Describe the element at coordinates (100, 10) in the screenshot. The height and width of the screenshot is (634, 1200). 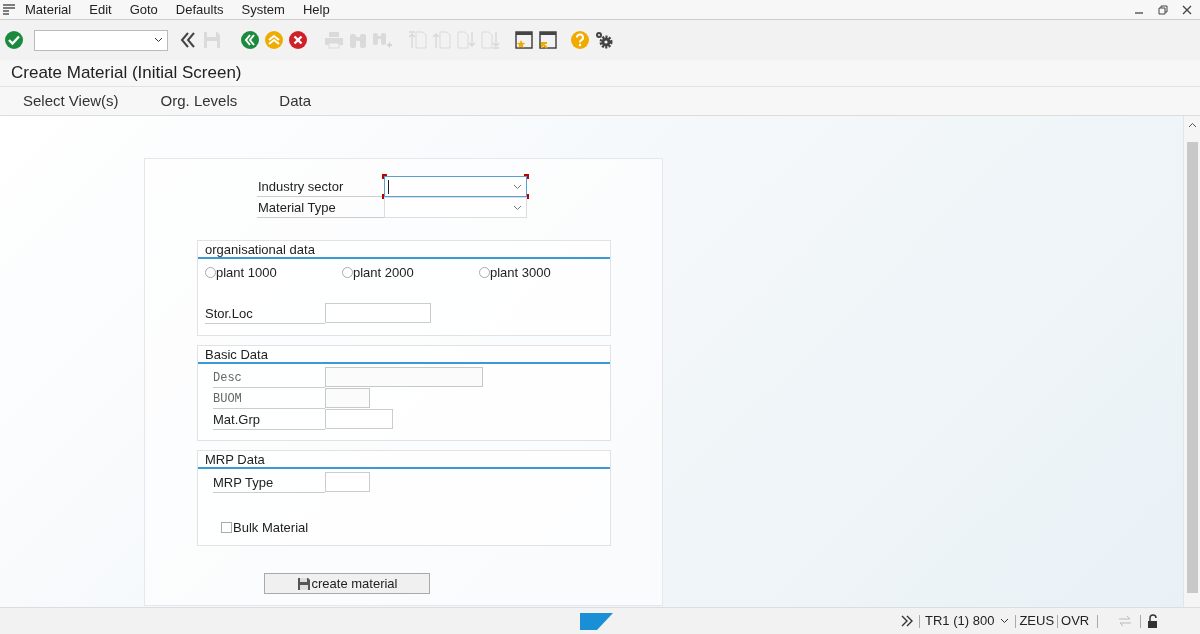
I see `menu-item: Edit` at that location.